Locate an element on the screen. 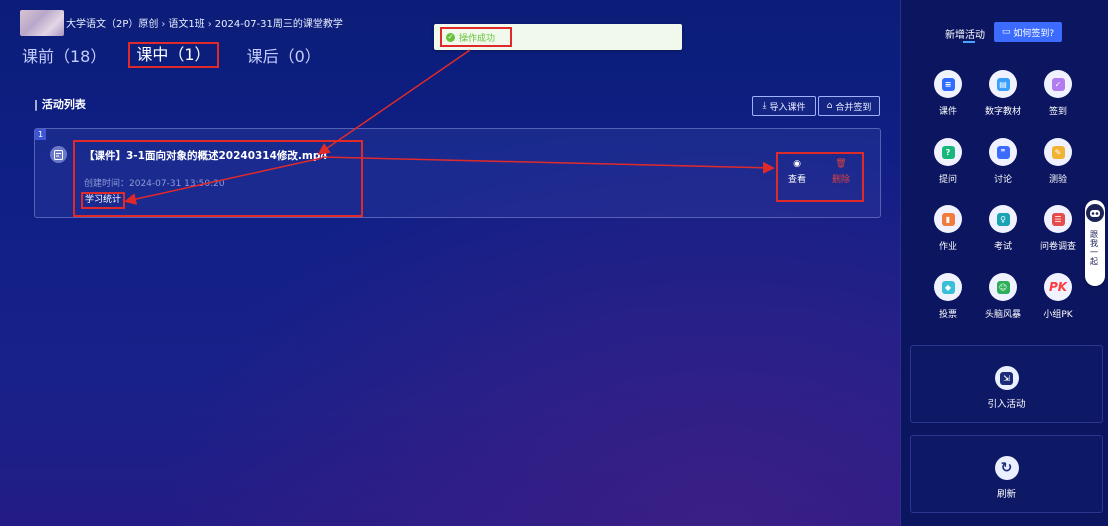  courseware-file-icon is located at coordinates (58, 154).